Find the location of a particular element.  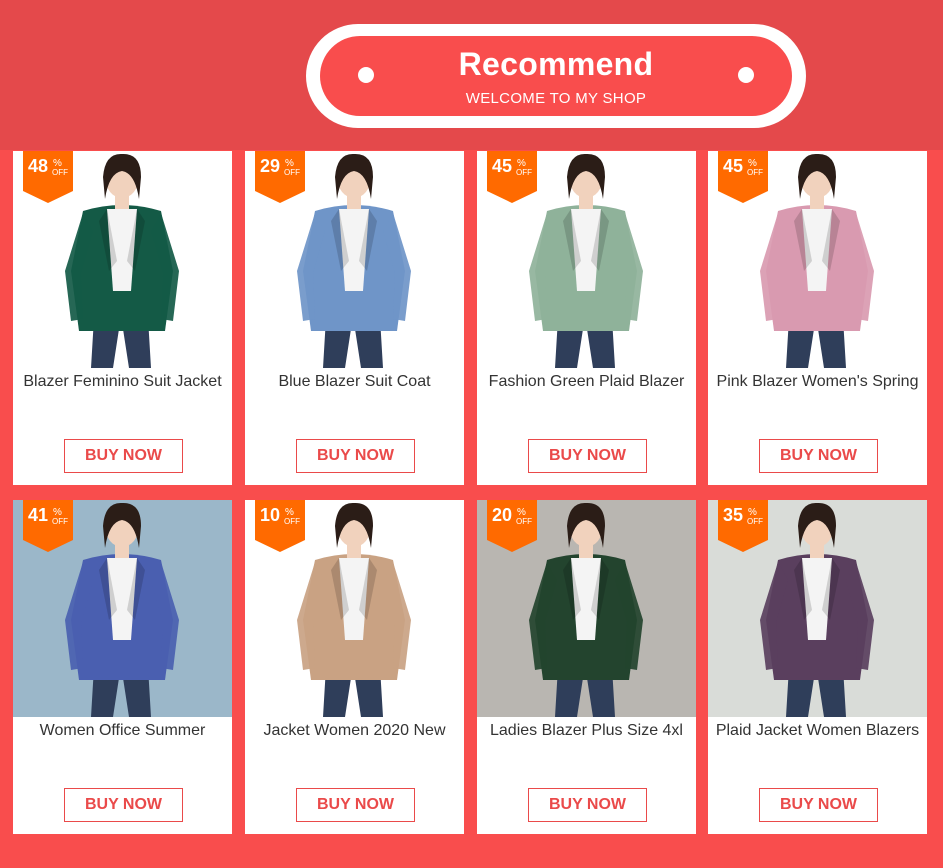

product-card: 10% OFF Jacket Women 2020 New BUY NOW is located at coordinates (354, 667).